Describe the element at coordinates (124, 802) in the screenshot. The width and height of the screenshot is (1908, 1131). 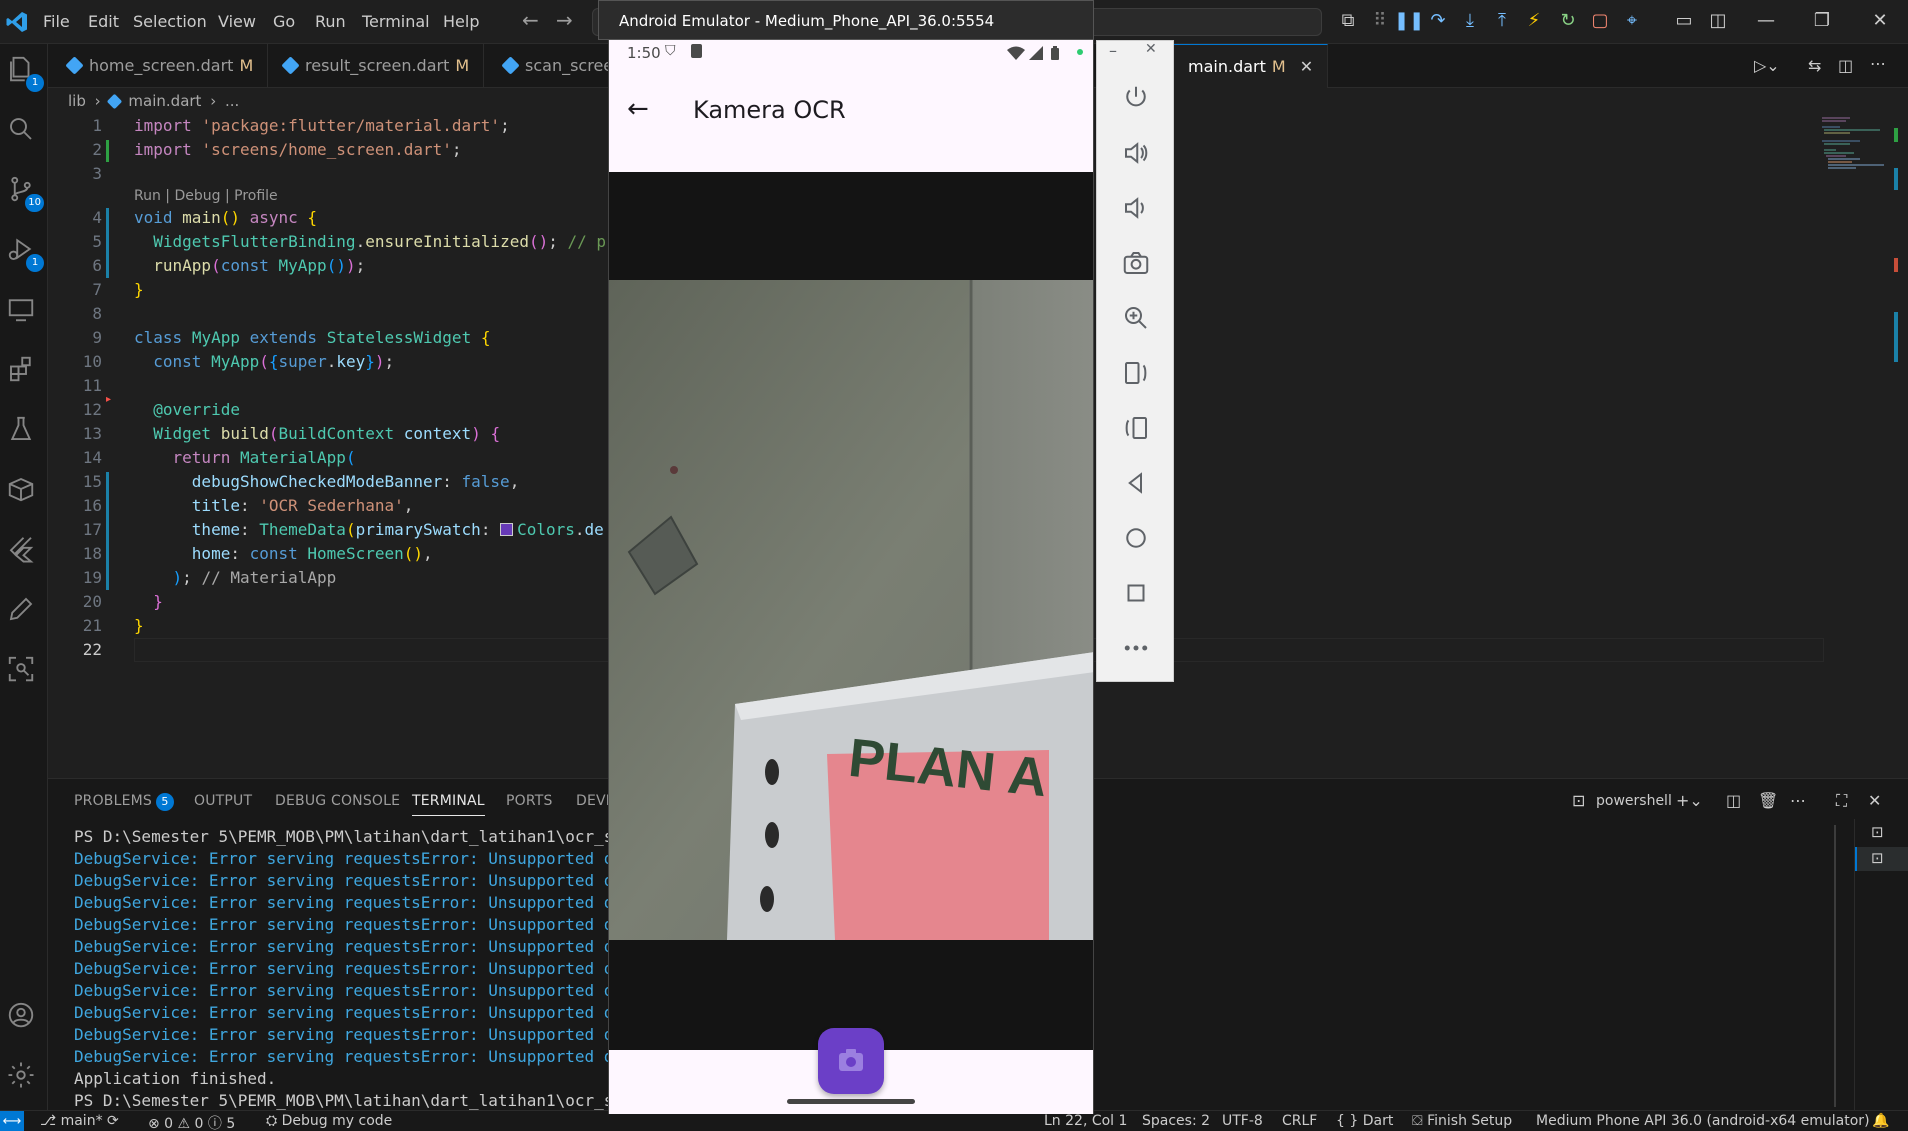
I see `tab-problems: PROBLEMS 5` at that location.